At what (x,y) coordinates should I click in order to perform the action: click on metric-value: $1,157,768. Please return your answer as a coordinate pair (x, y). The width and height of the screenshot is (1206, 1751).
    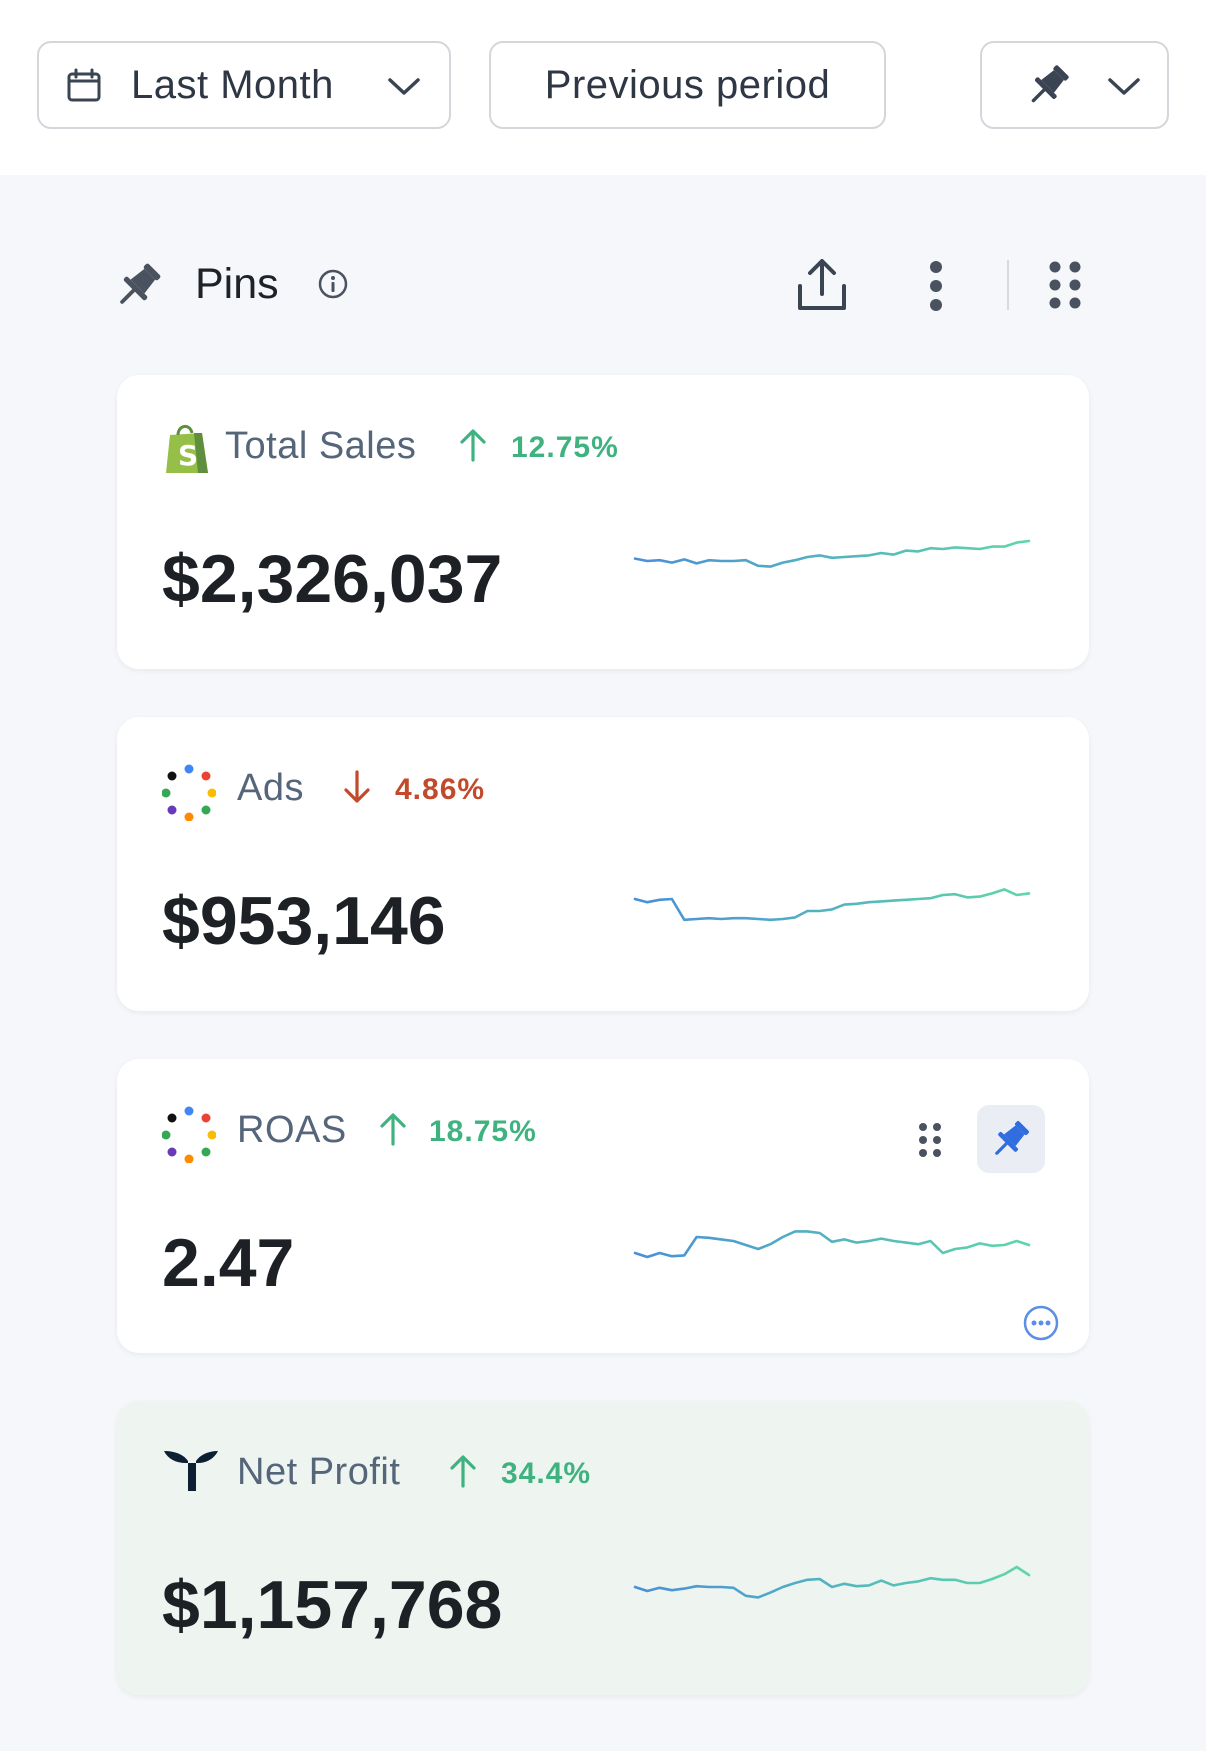
    Looking at the image, I should click on (332, 1605).